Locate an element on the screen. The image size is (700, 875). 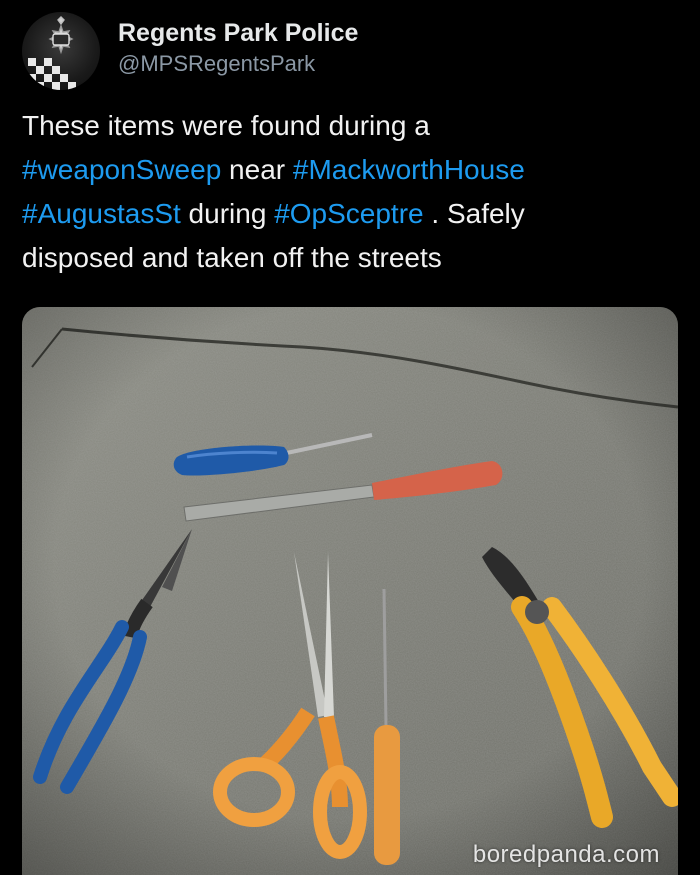
hashtag-link: #MackworthHouse is located at coordinates (409, 169).